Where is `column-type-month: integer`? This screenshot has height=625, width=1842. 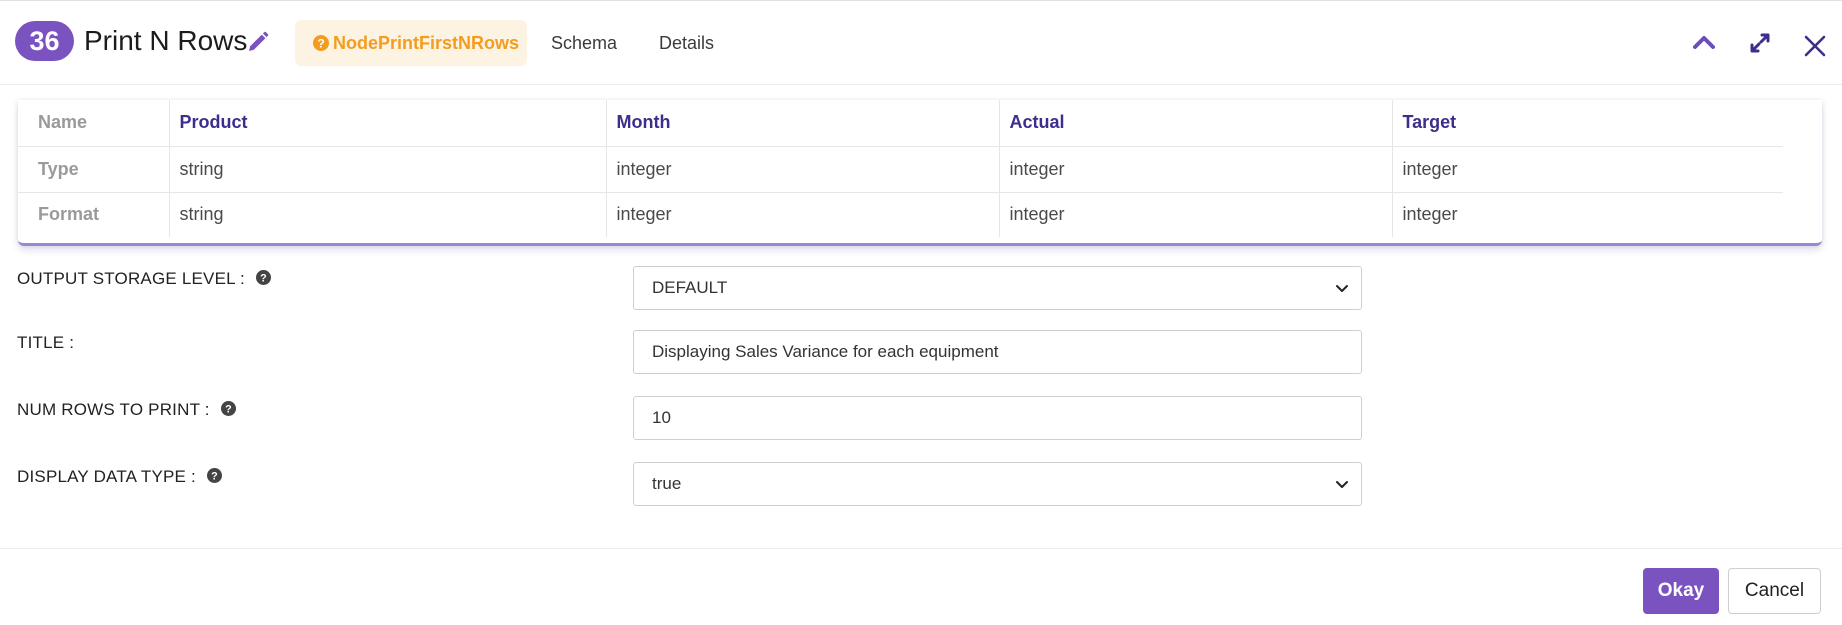
column-type-month: integer is located at coordinates (802, 169).